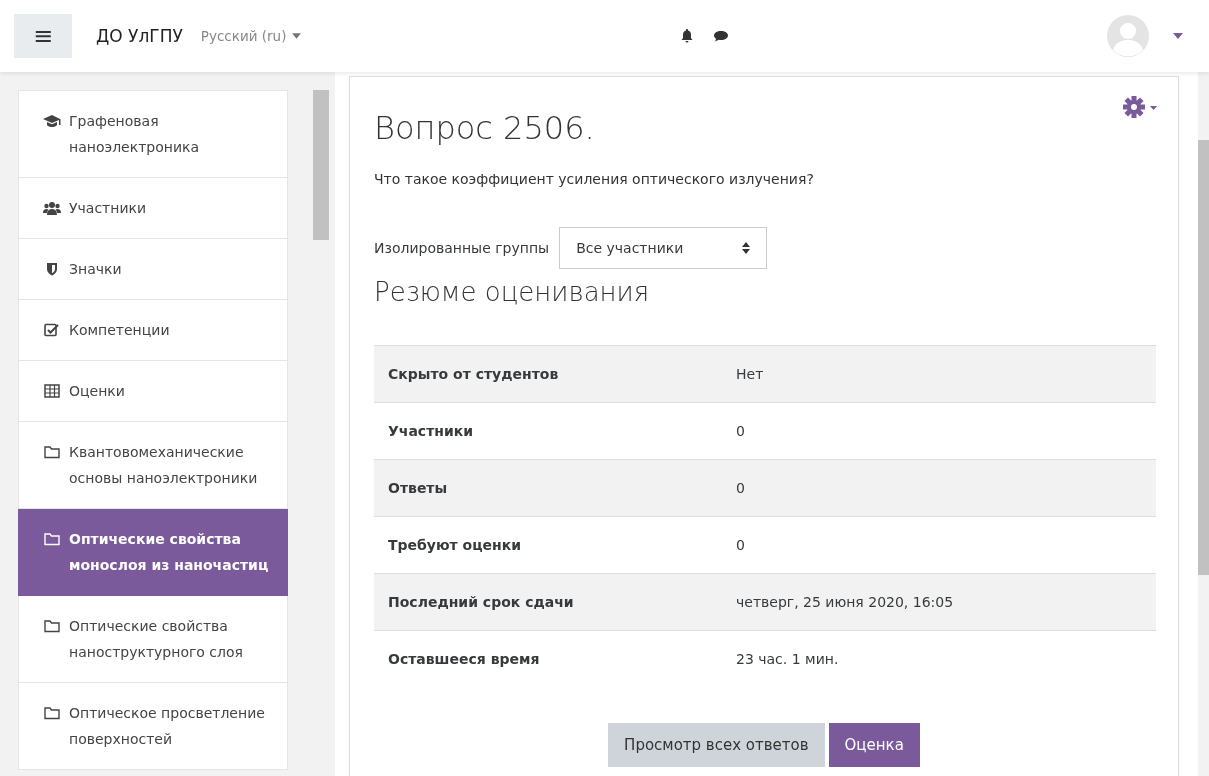  Describe the element at coordinates (153, 134) in the screenshot. I see `sidebar-item: Графеновая наноэлектроника` at that location.